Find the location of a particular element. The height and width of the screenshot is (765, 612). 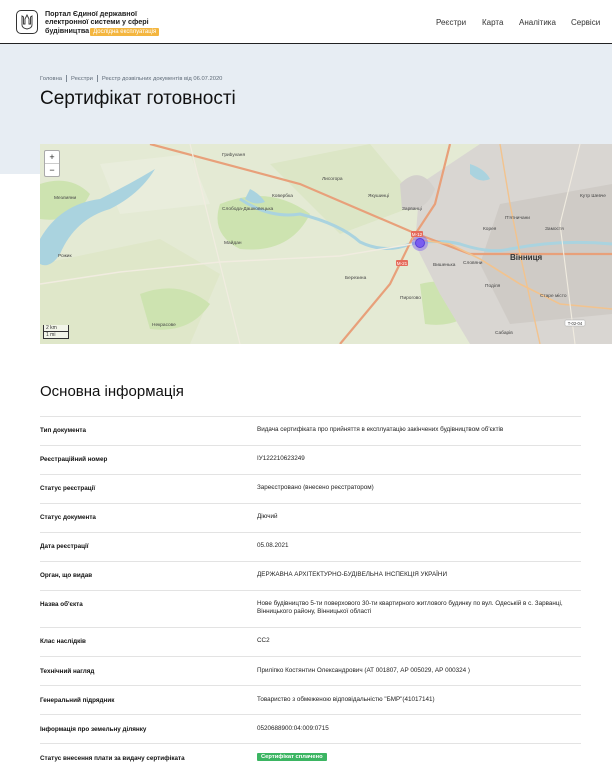

land-info-value: 0520688900:04:009:0715 is located at coordinates (293, 728).